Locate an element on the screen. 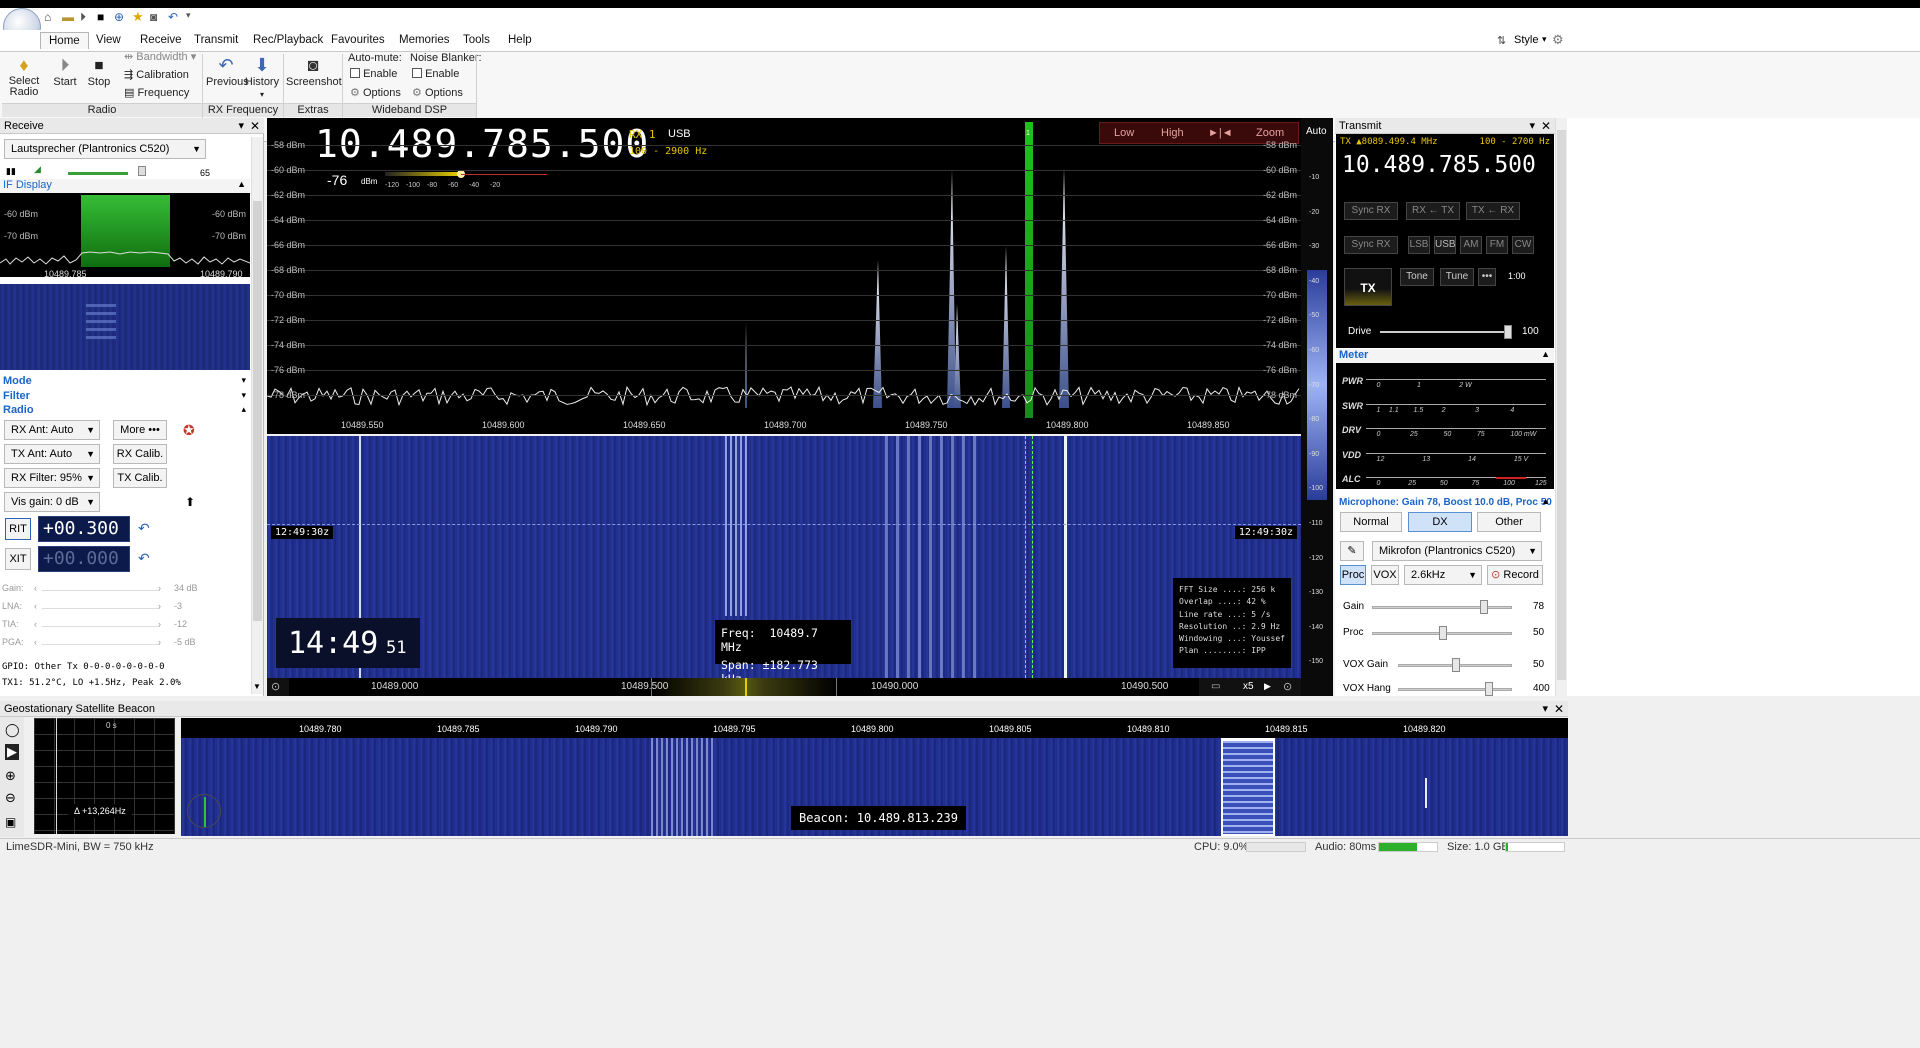 The image size is (1920, 1048). play-icon: ▶ is located at coordinates (12, 752).